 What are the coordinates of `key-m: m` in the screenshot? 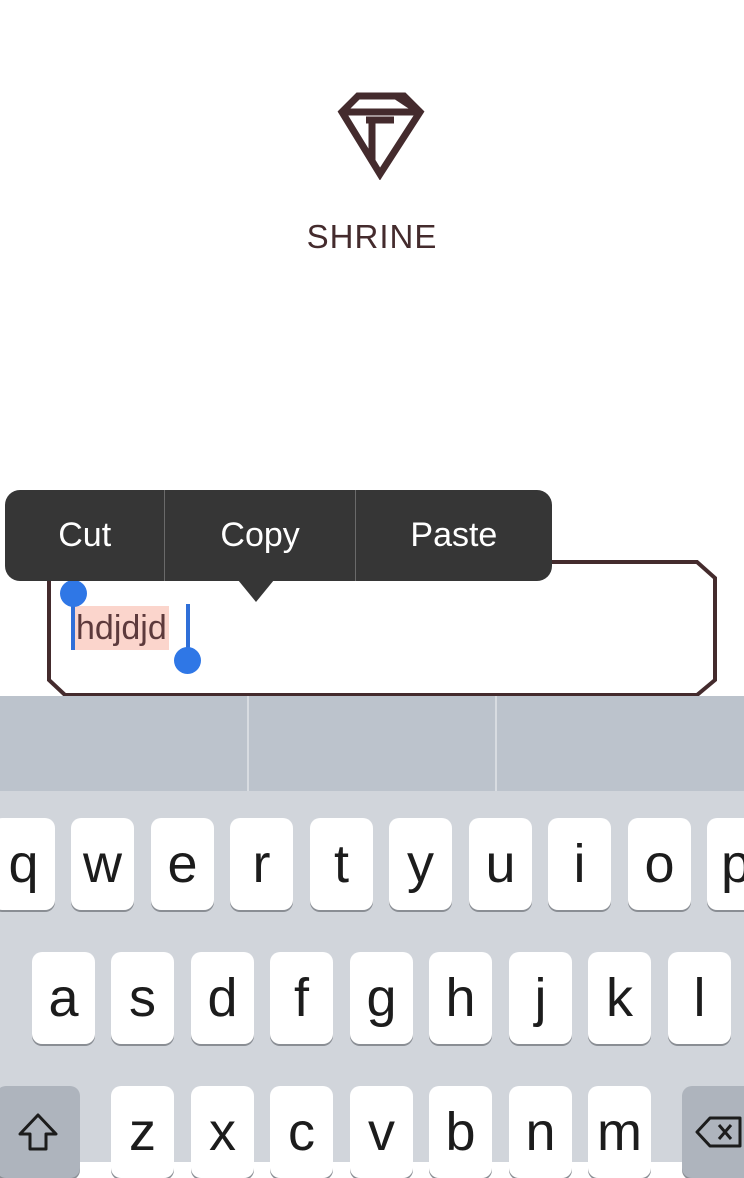 It's located at (619, 1132).